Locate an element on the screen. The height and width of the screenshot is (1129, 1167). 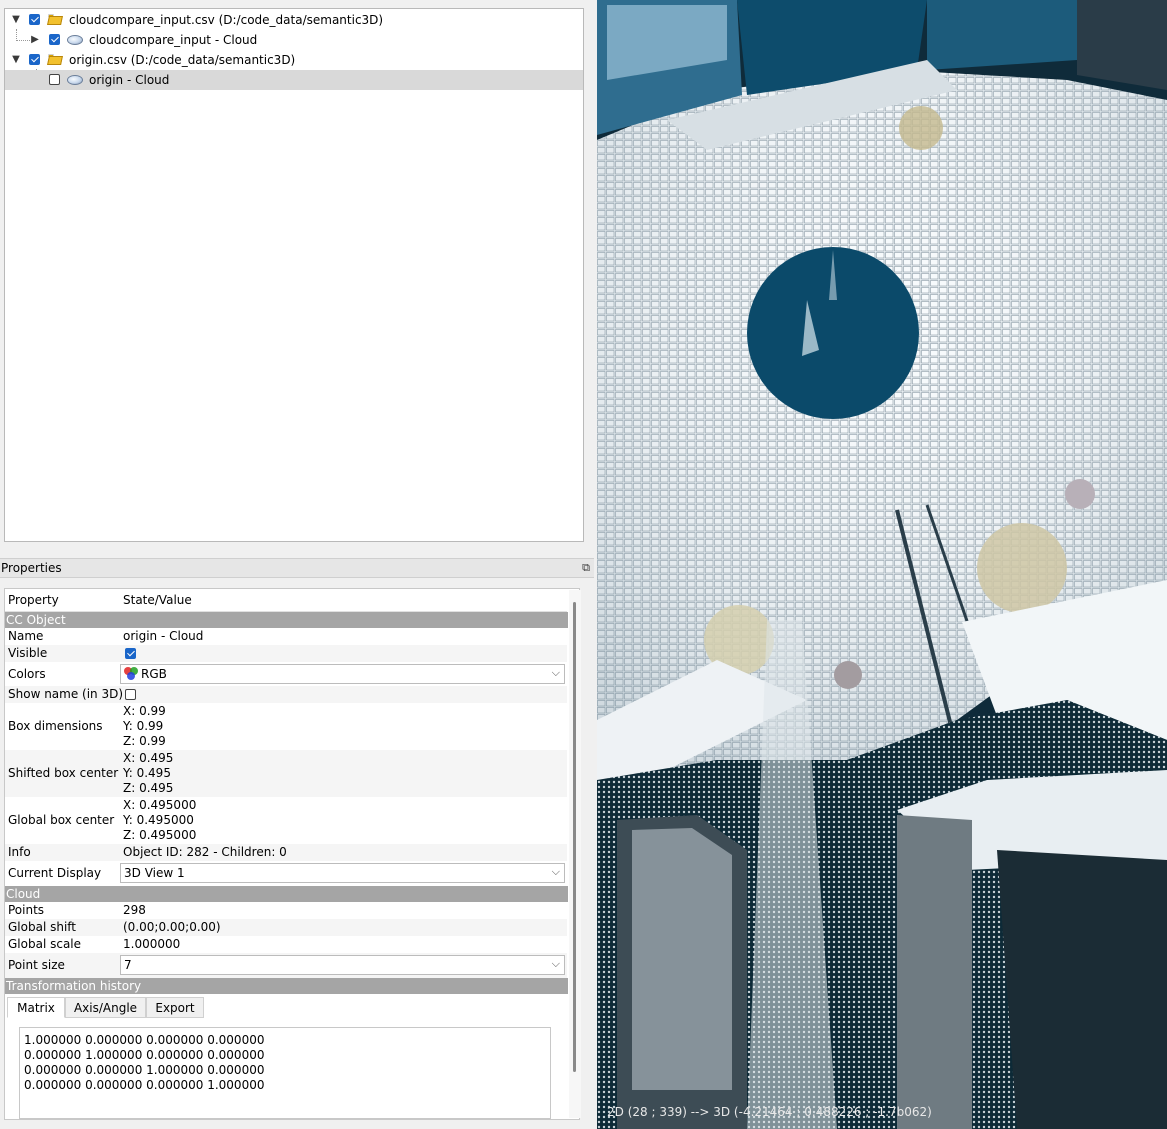
colors-combo: RGB ⌵ is located at coordinates (342, 674).